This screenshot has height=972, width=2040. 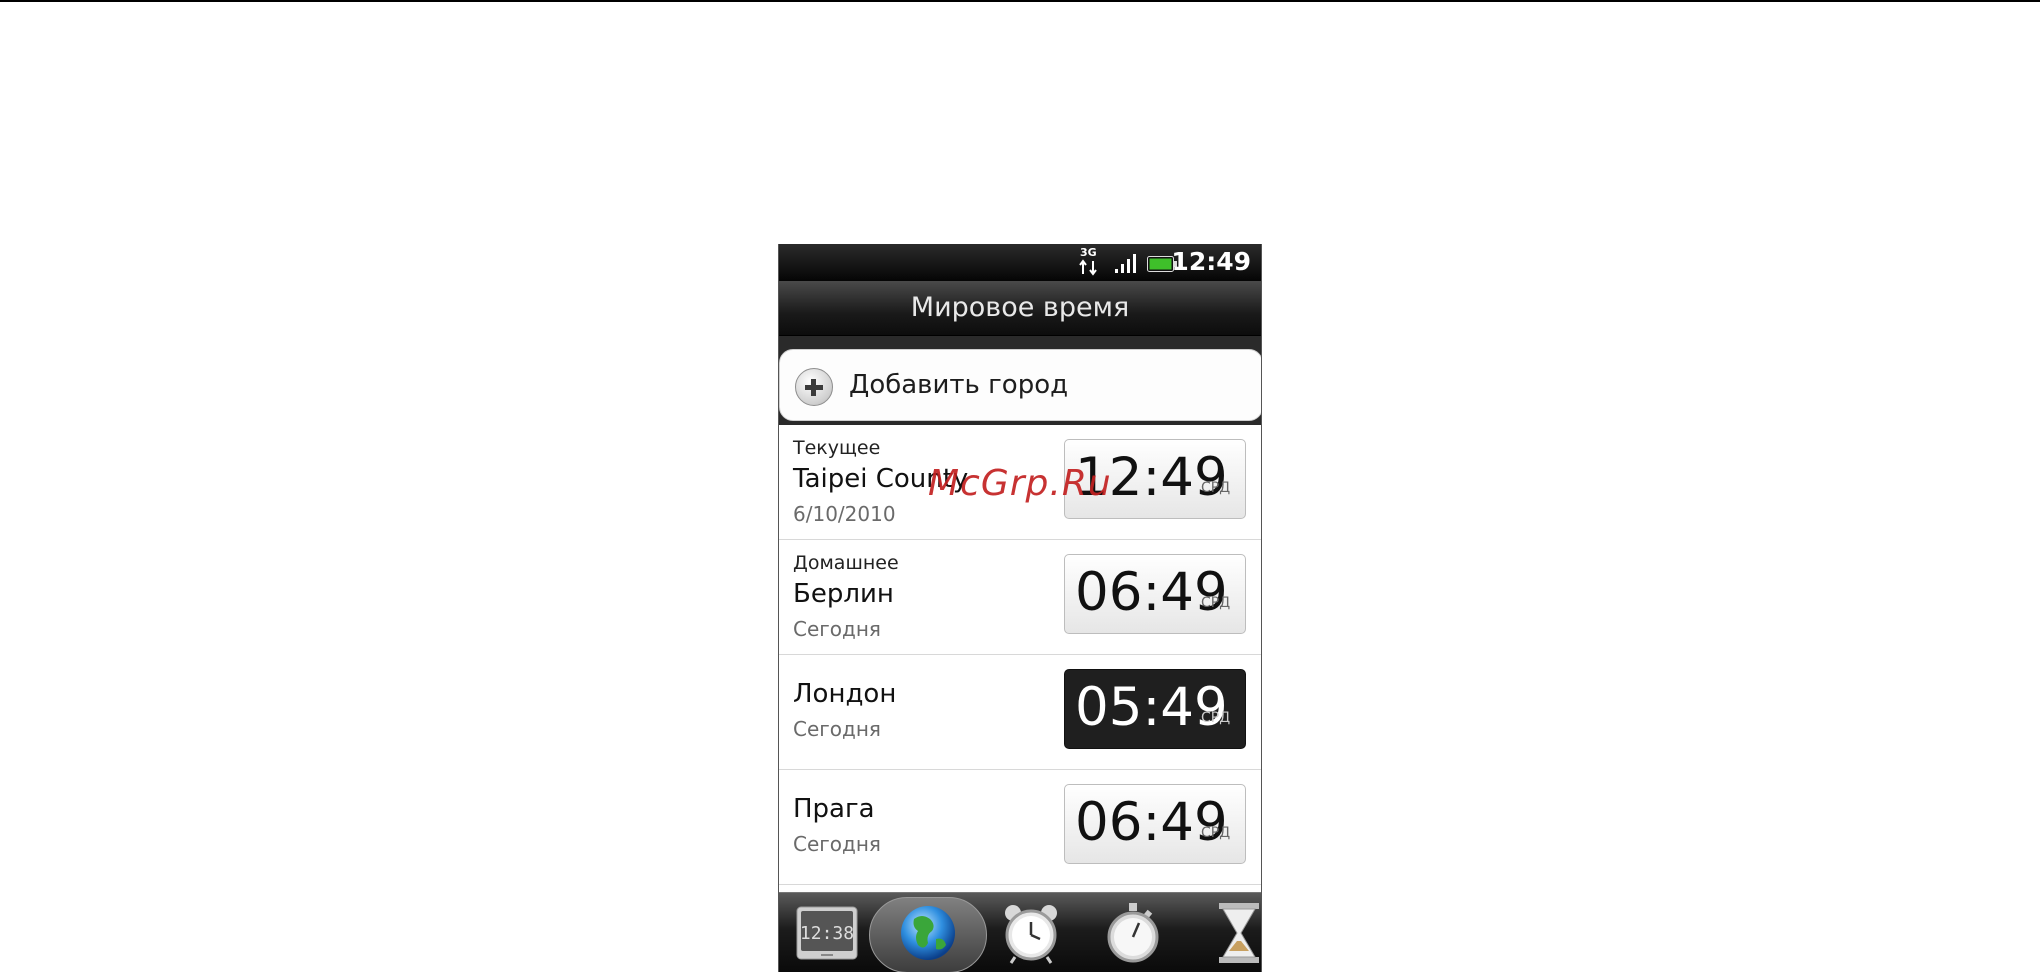 I want to click on signal-strength-icon, so click(x=1125, y=263).